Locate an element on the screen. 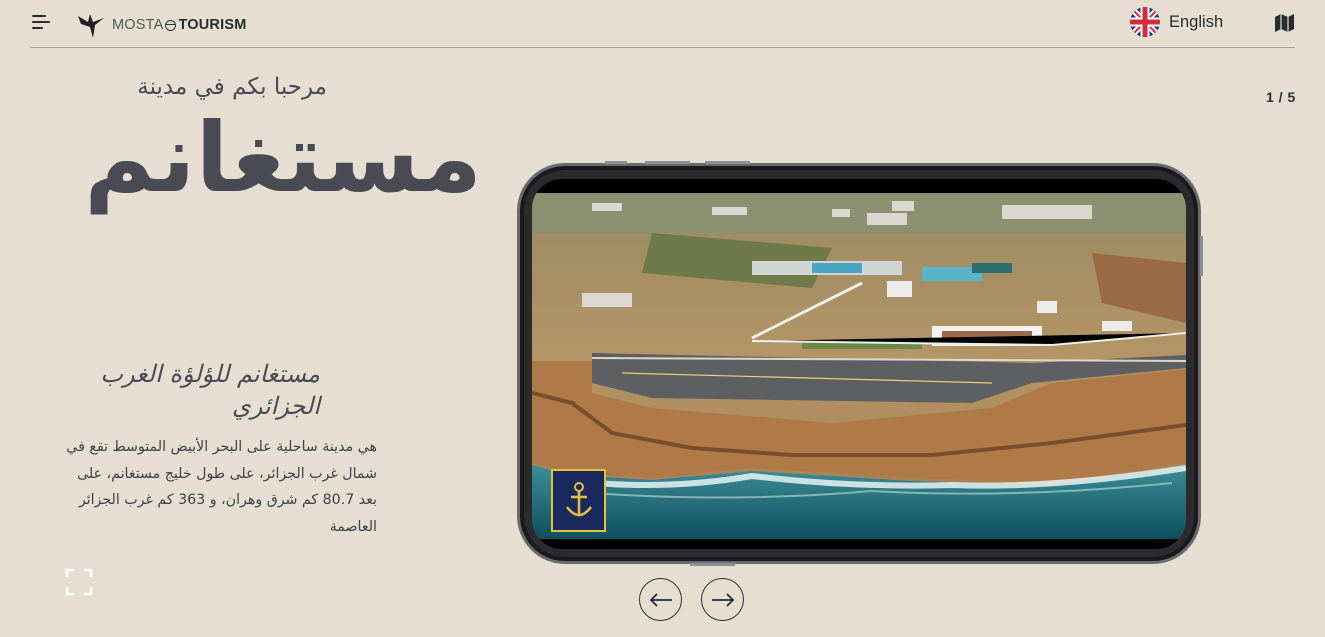 The image size is (1325, 637). language-switcher: English is located at coordinates (1176, 22).